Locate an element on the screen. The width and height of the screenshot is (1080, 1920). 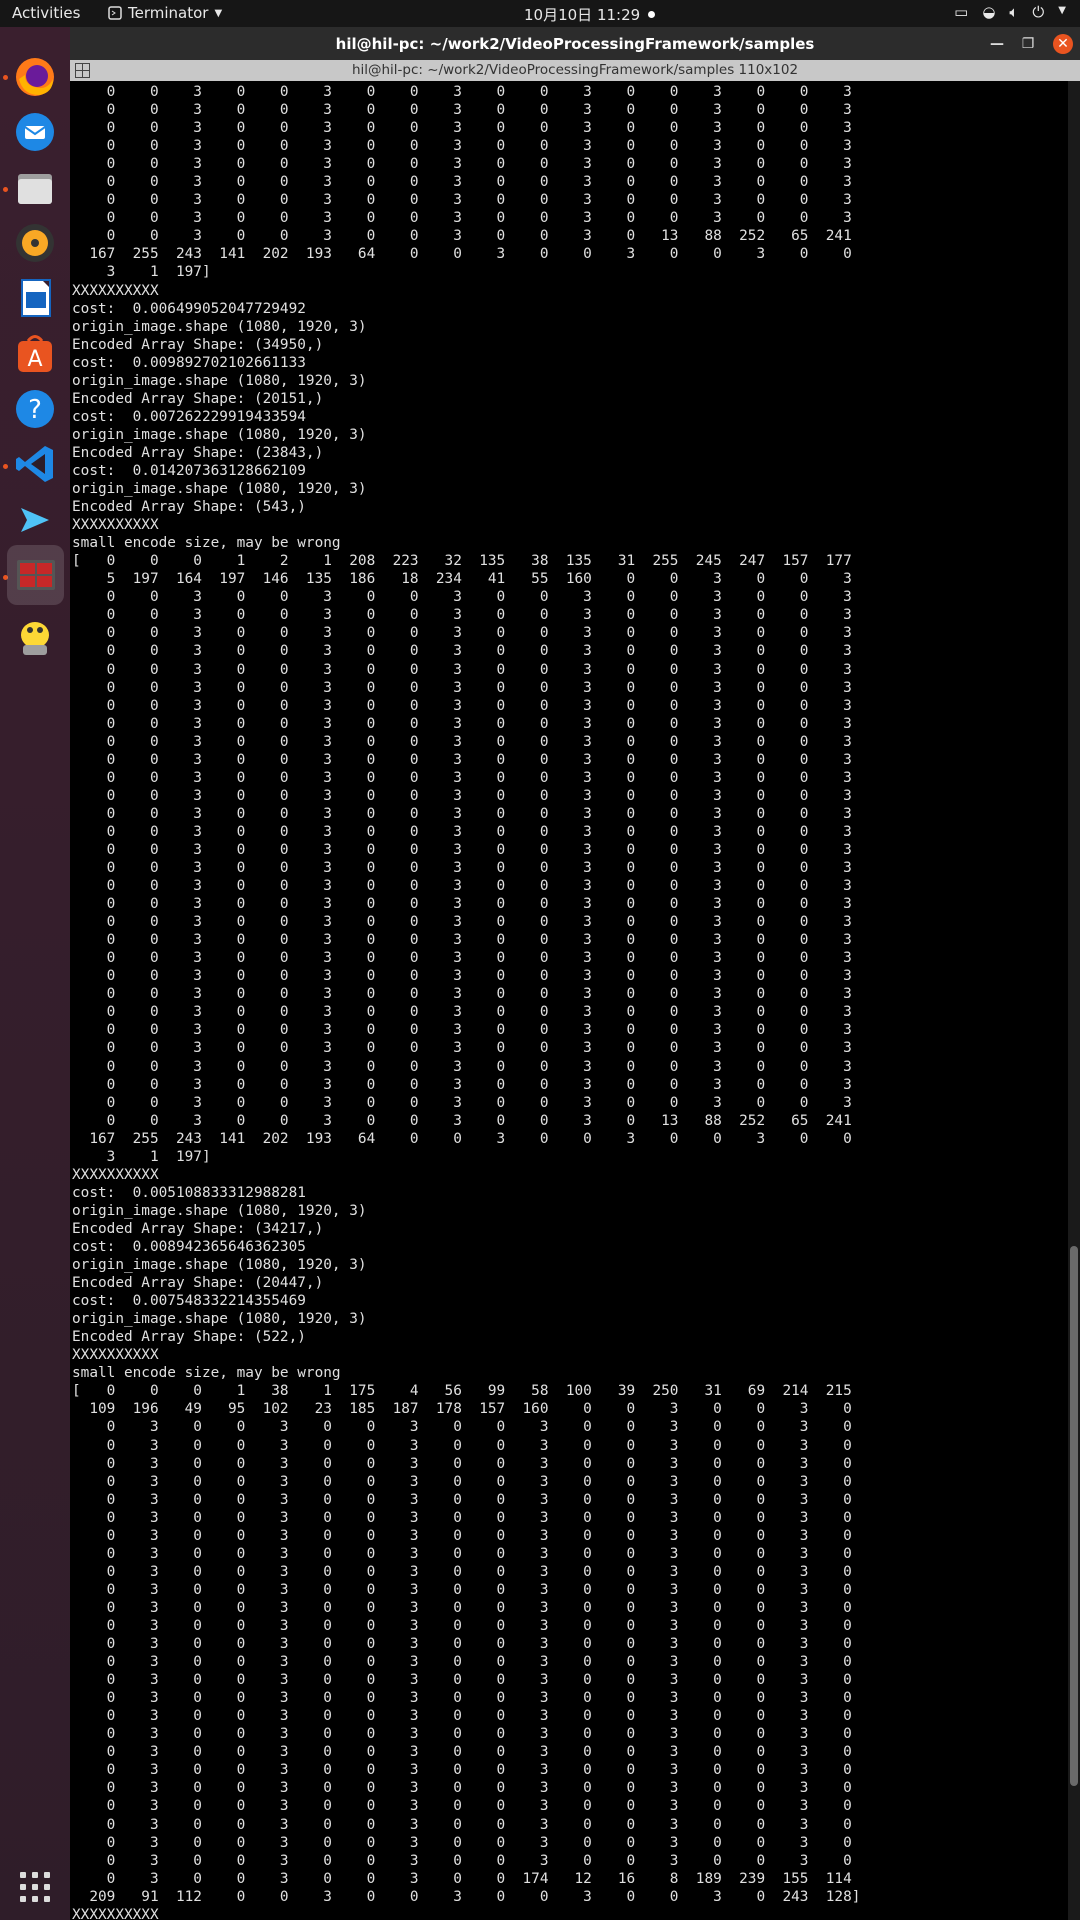
activities-button: Activities is located at coordinates (46, 13).